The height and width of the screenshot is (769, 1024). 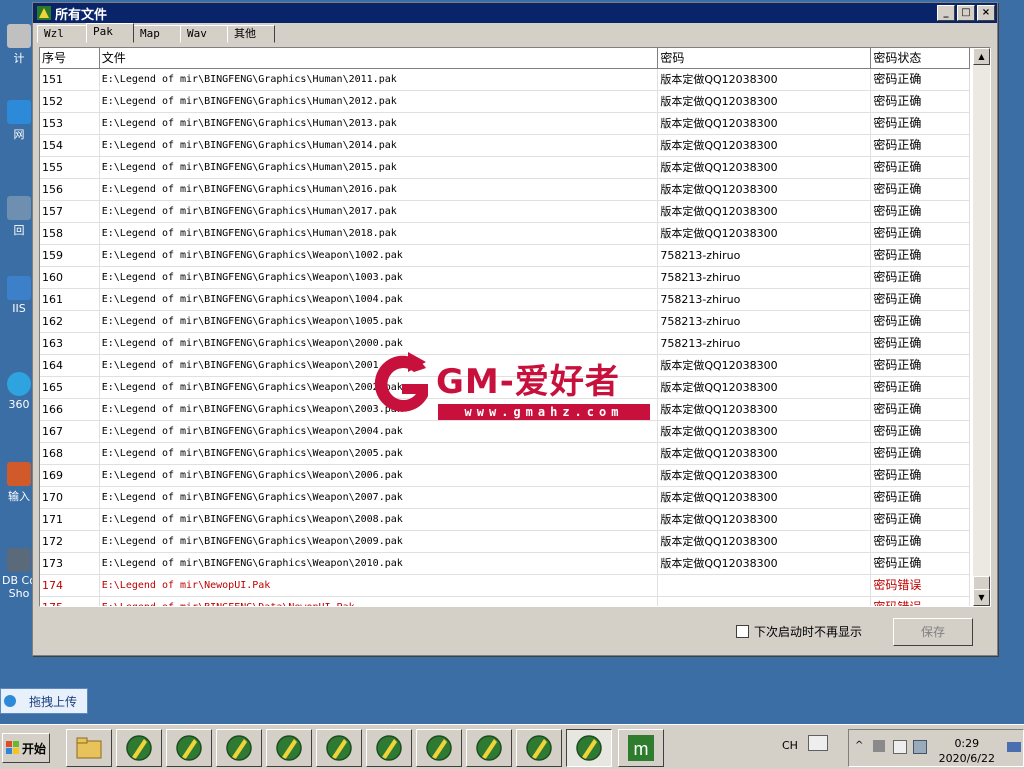 What do you see at coordinates (19, 230) in the screenshot?
I see `desktop-icon-label: 回` at bounding box center [19, 230].